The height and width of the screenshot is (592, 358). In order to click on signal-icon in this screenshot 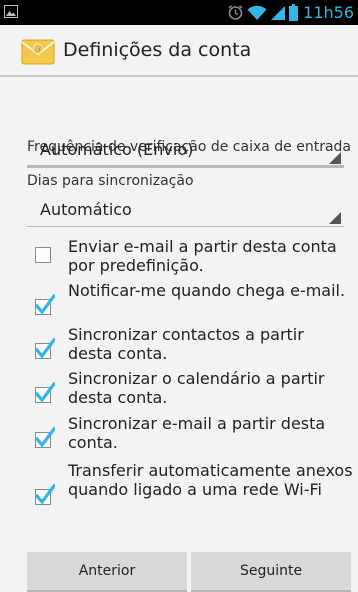, I will do `click(278, 13)`.